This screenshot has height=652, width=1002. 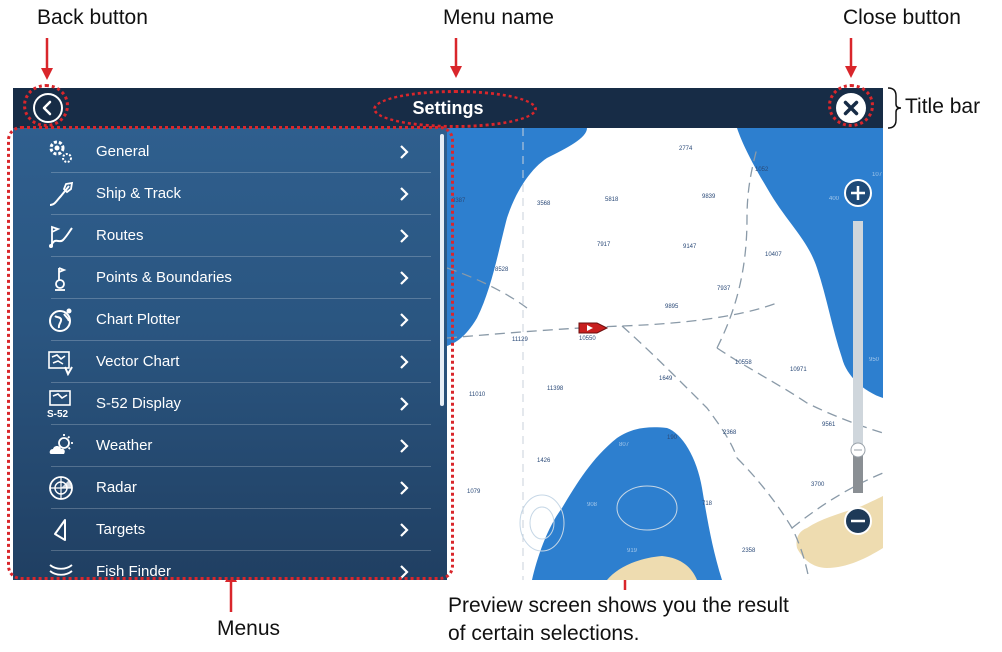 I want to click on depth-label: 1052, so click(x=762, y=170).